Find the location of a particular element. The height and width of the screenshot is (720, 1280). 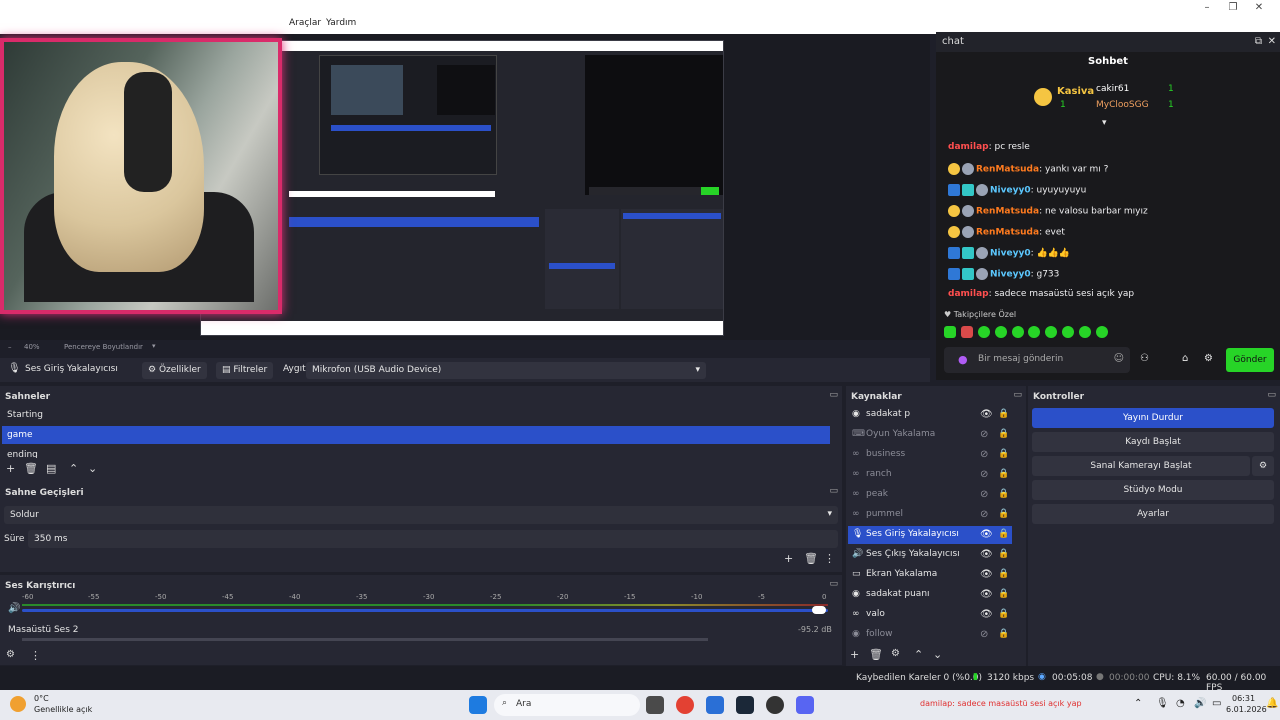

start-recording-button: Kaydı Başlat is located at coordinates (1153, 442).